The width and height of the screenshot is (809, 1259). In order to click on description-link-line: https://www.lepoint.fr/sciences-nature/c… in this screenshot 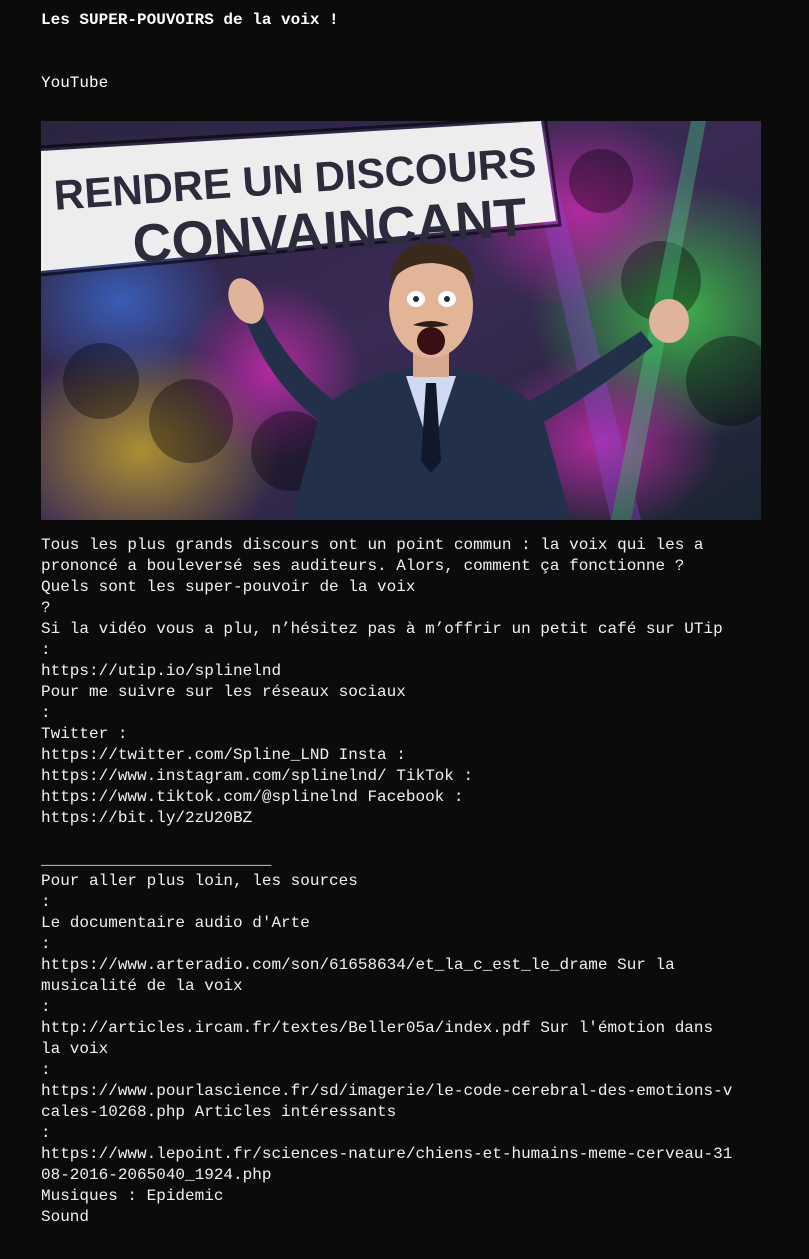, I will do `click(403, 1154)`.